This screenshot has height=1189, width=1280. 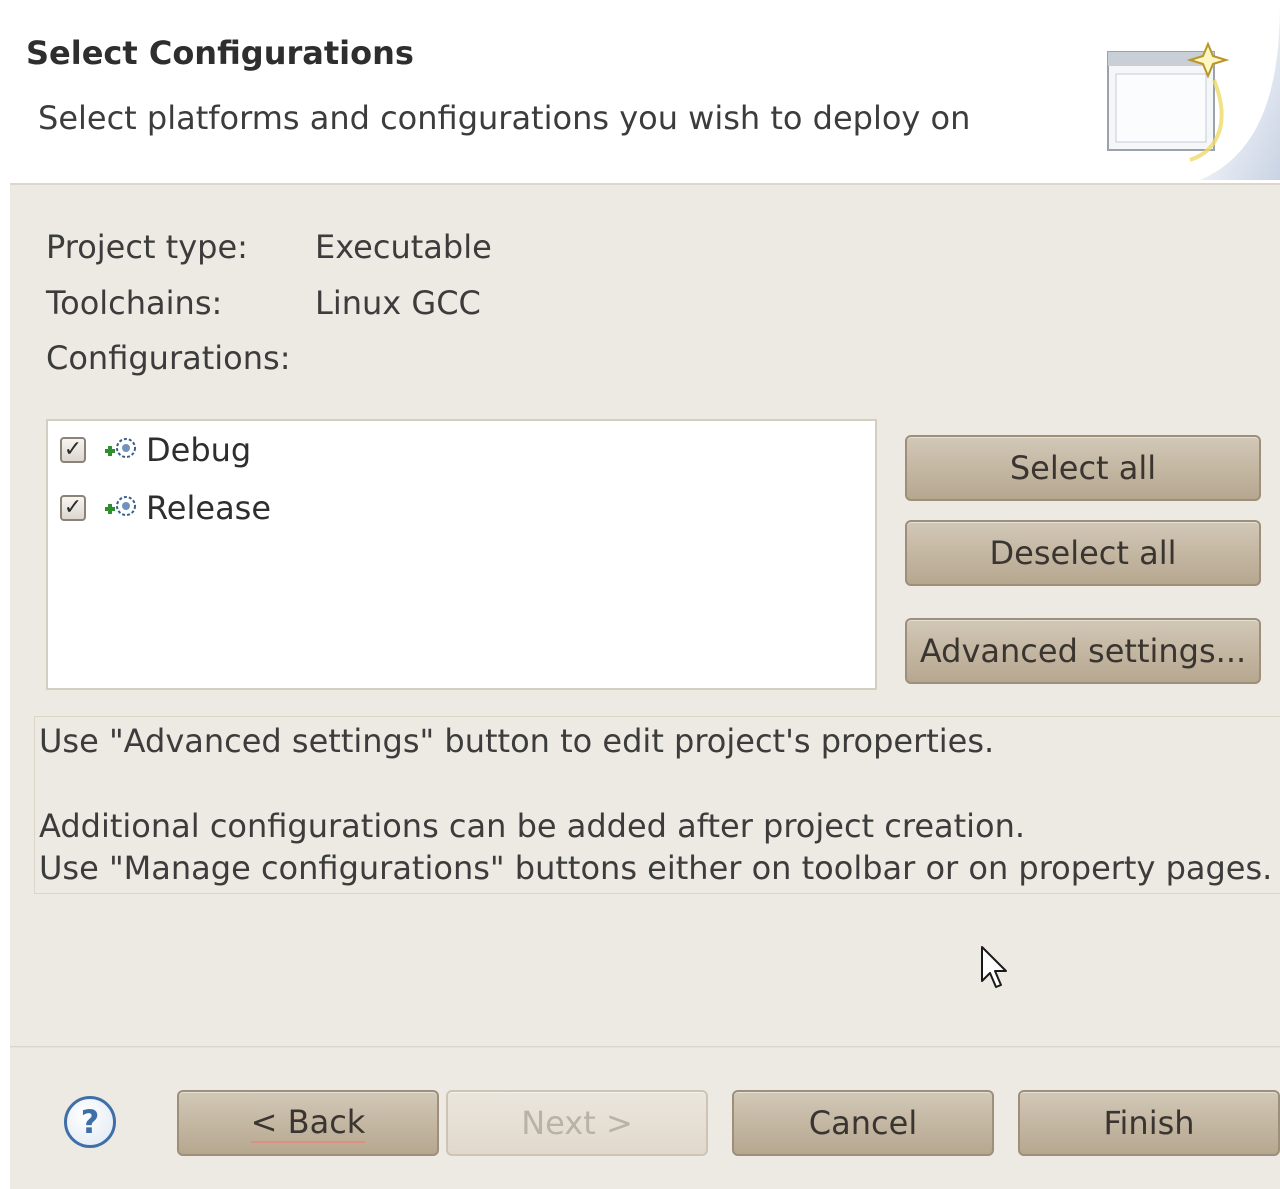 What do you see at coordinates (461, 554) in the screenshot?
I see `configurations-list: ✓ Debug ✓ Release` at bounding box center [461, 554].